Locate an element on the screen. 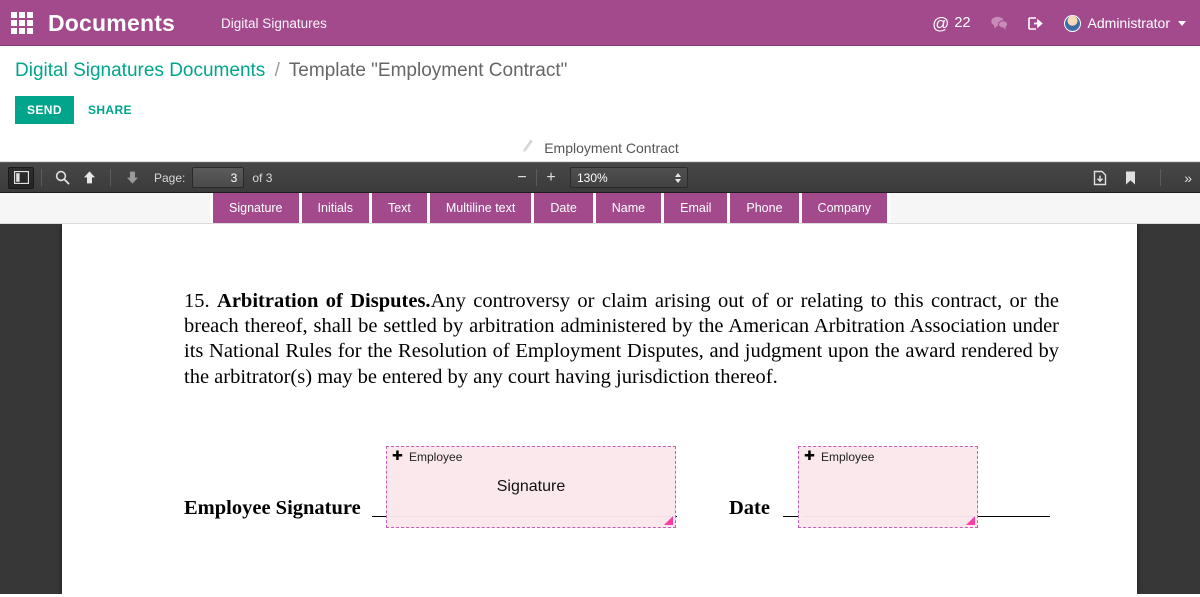 Image resolution: width=1200 pixels, height=597 pixels. zoom-level-select: 130% is located at coordinates (629, 177).